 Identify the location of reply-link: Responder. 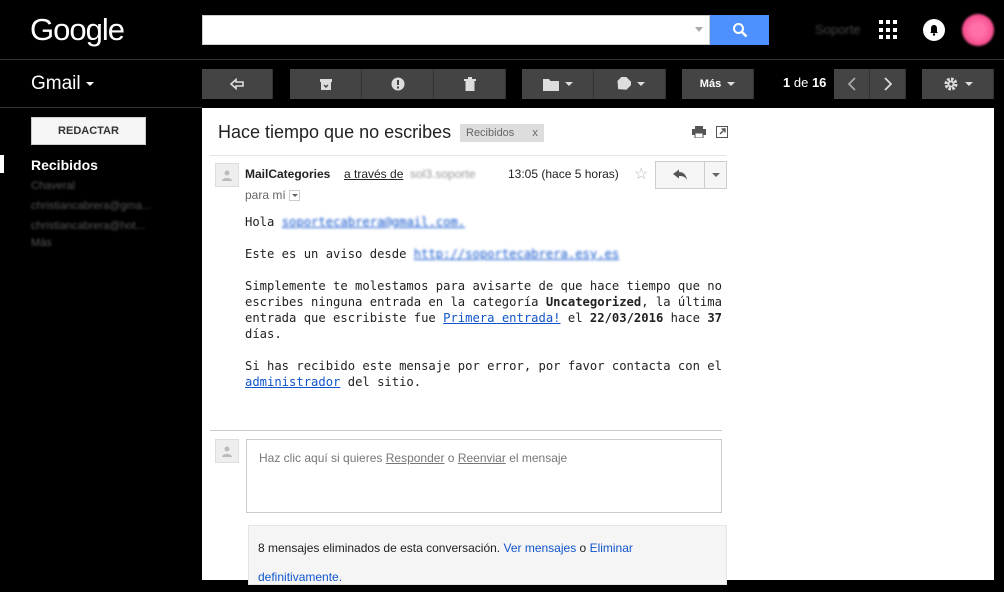
(415, 458).